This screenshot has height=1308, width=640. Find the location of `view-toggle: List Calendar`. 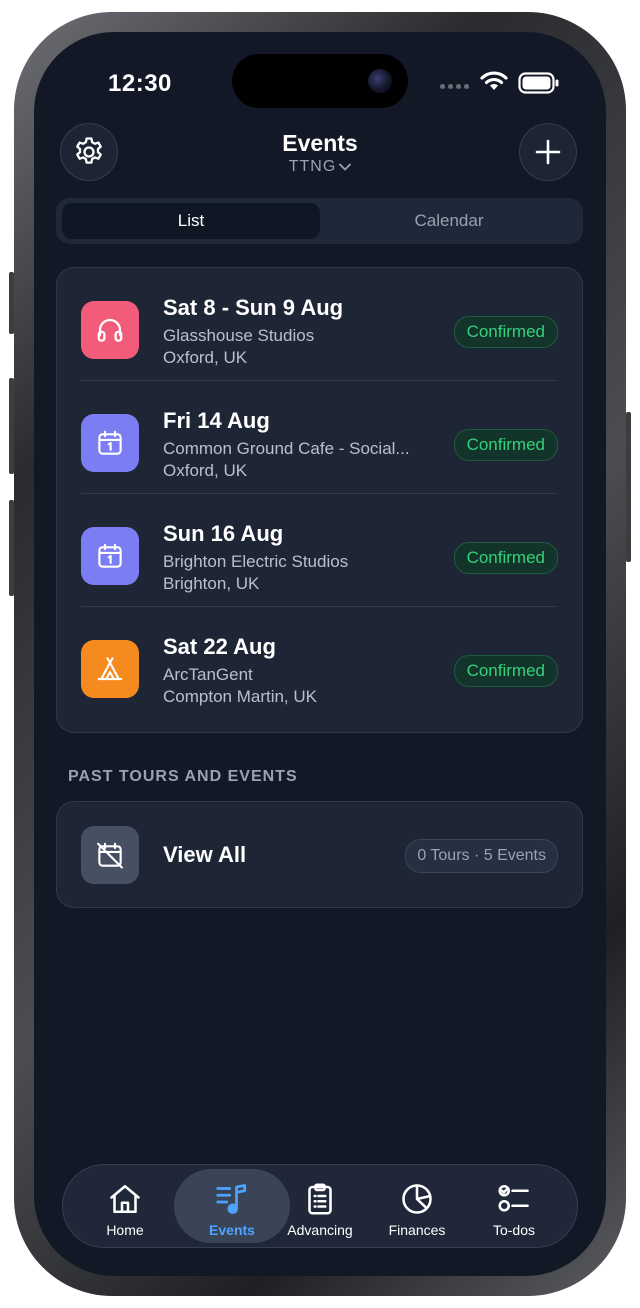

view-toggle: List Calendar is located at coordinates (319, 221).